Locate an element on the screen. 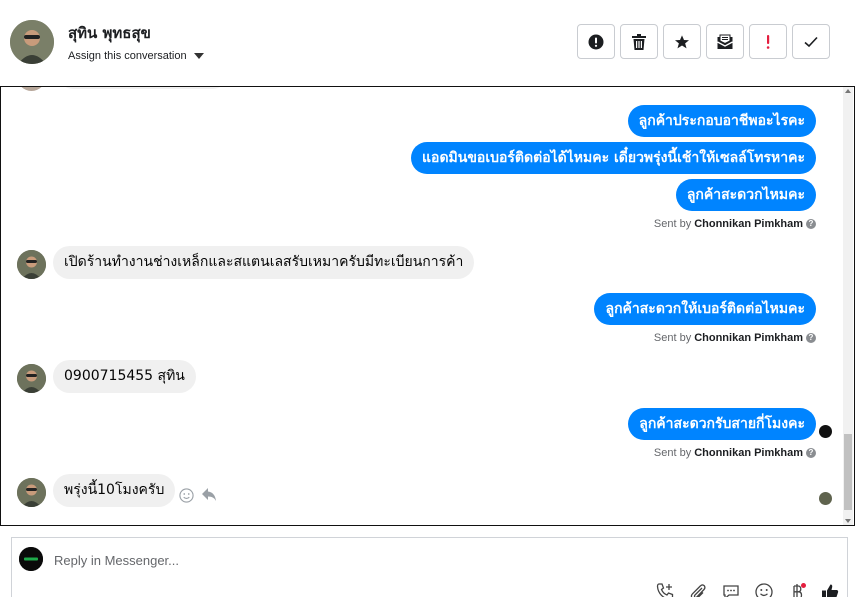  message-outgoing: ลูกค้าสะดวกให้เบอร์ติดต่อไหมคะ is located at coordinates (705, 309).